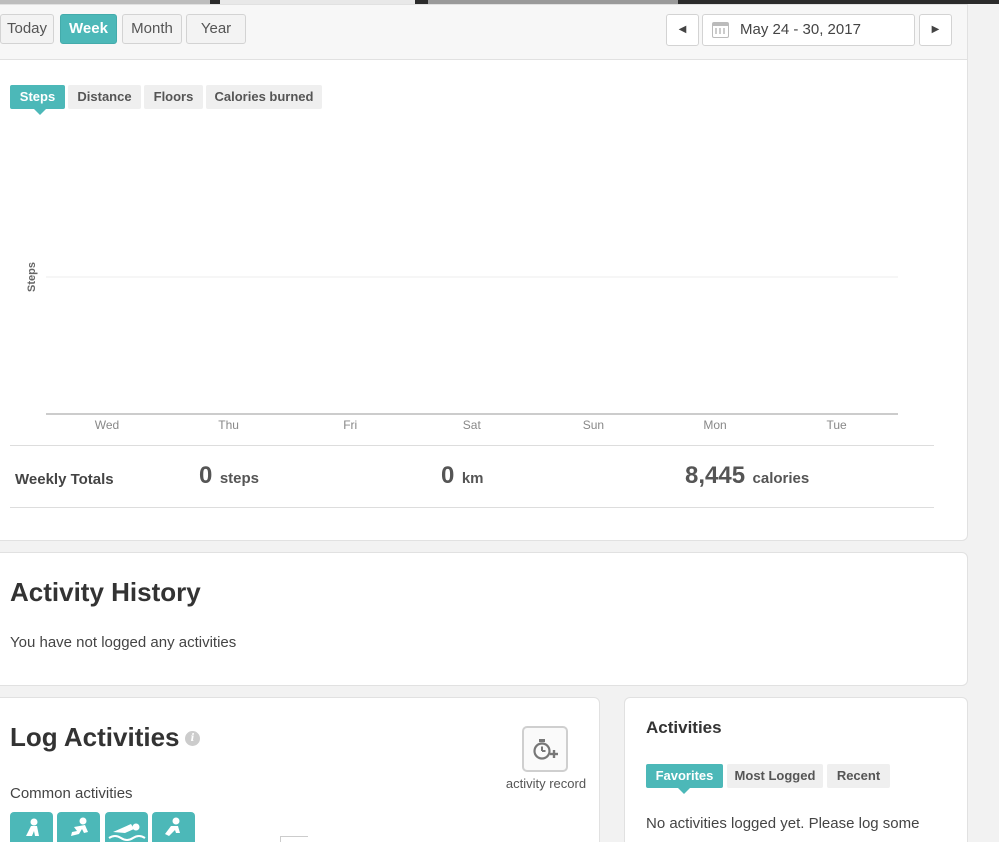 The width and height of the screenshot is (999, 842). I want to click on walking-icon, so click(31, 827).